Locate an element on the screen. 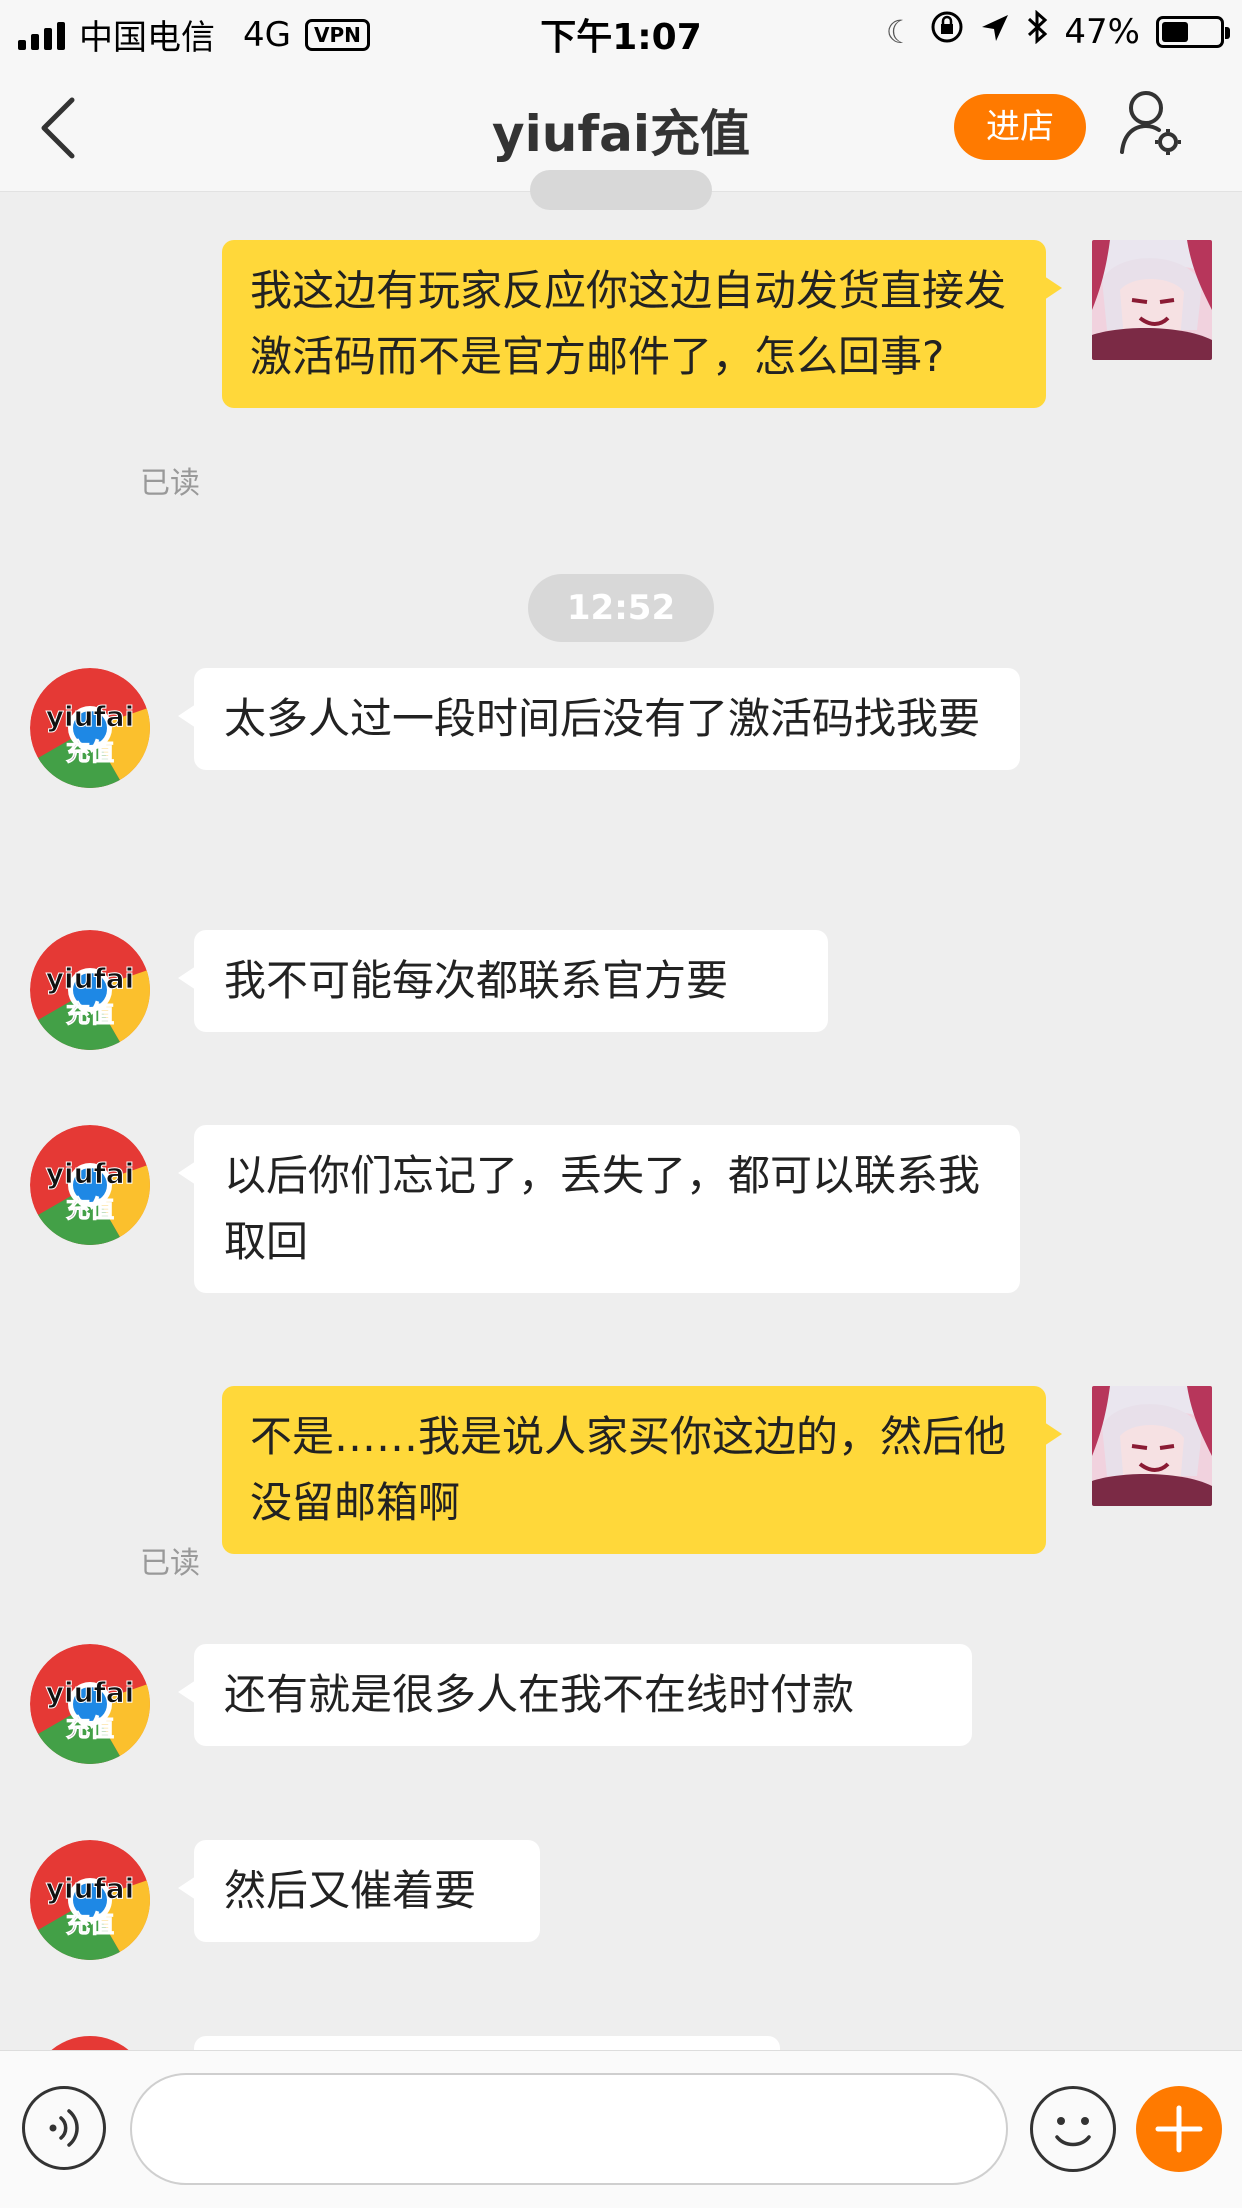 The height and width of the screenshot is (2208, 1242). voice-button is located at coordinates (64, 2128).